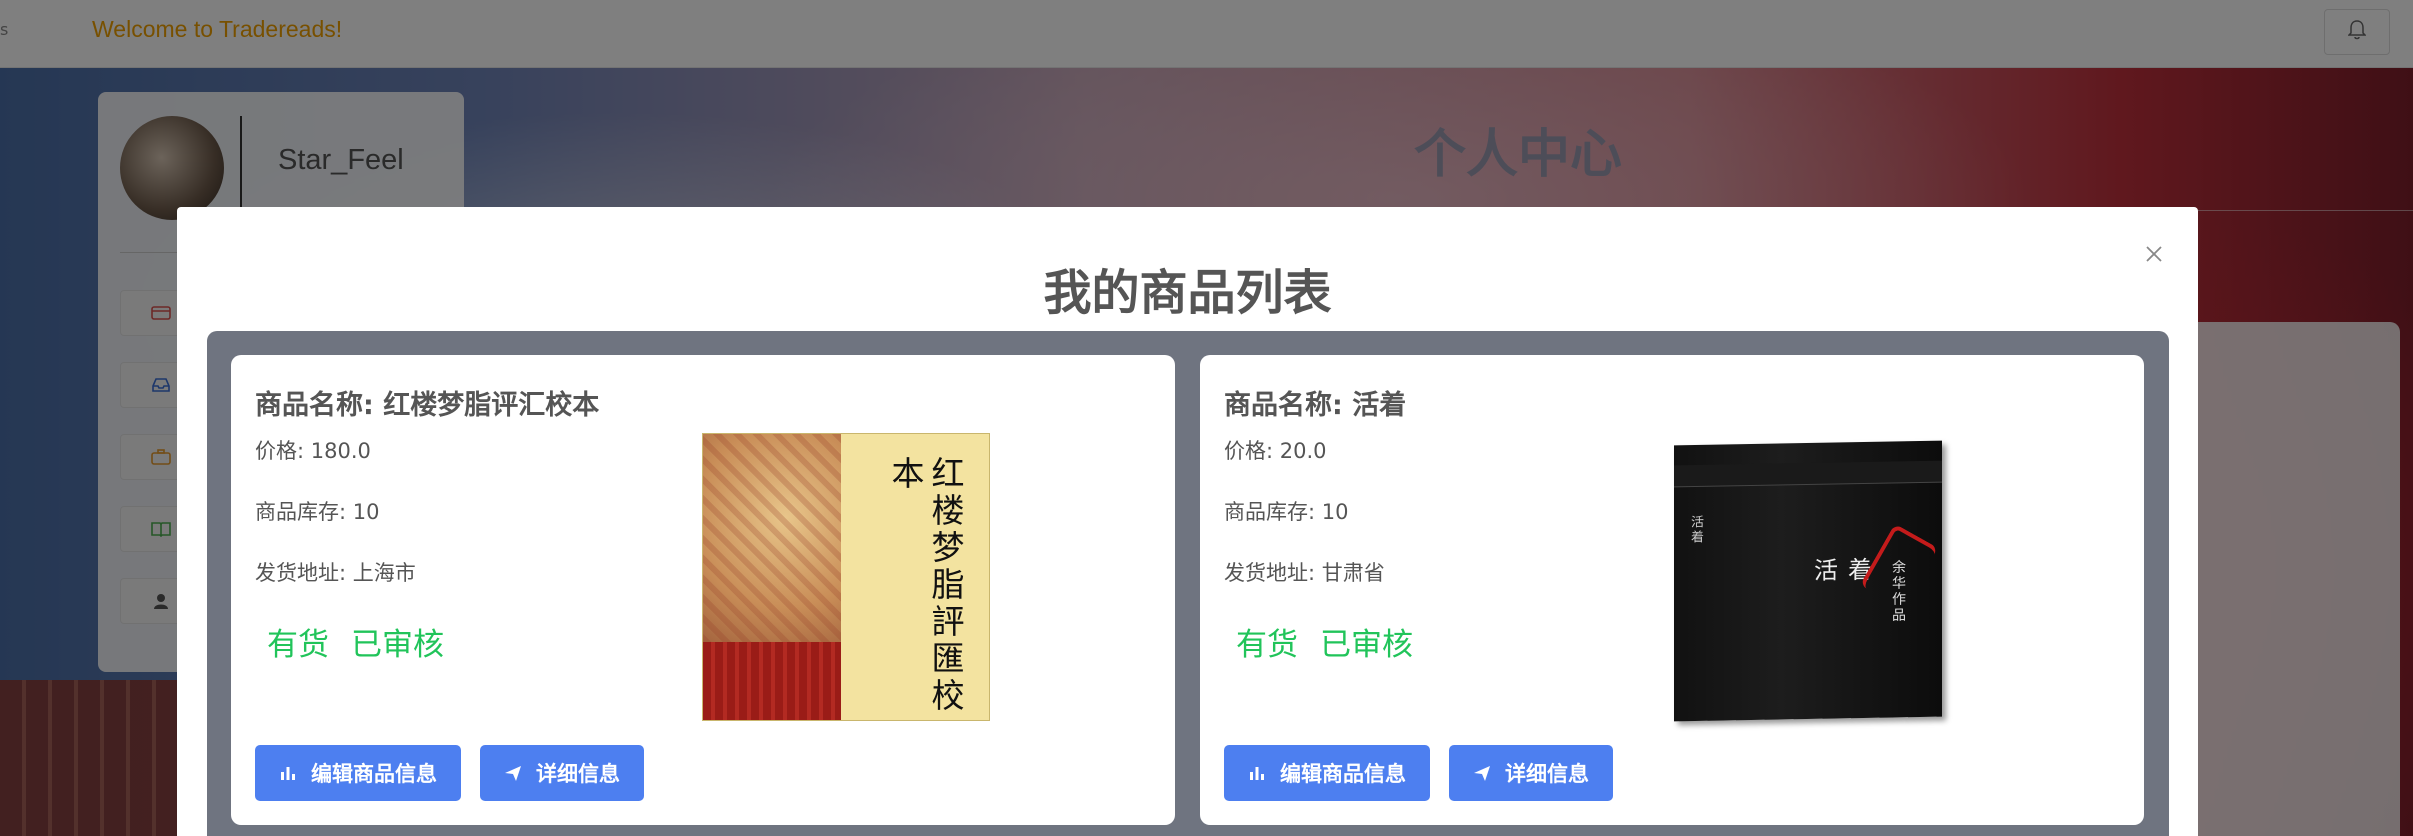 This screenshot has width=2413, height=836. I want to click on book-cover-image: 活着 活着 余华作品, so click(1802, 577).